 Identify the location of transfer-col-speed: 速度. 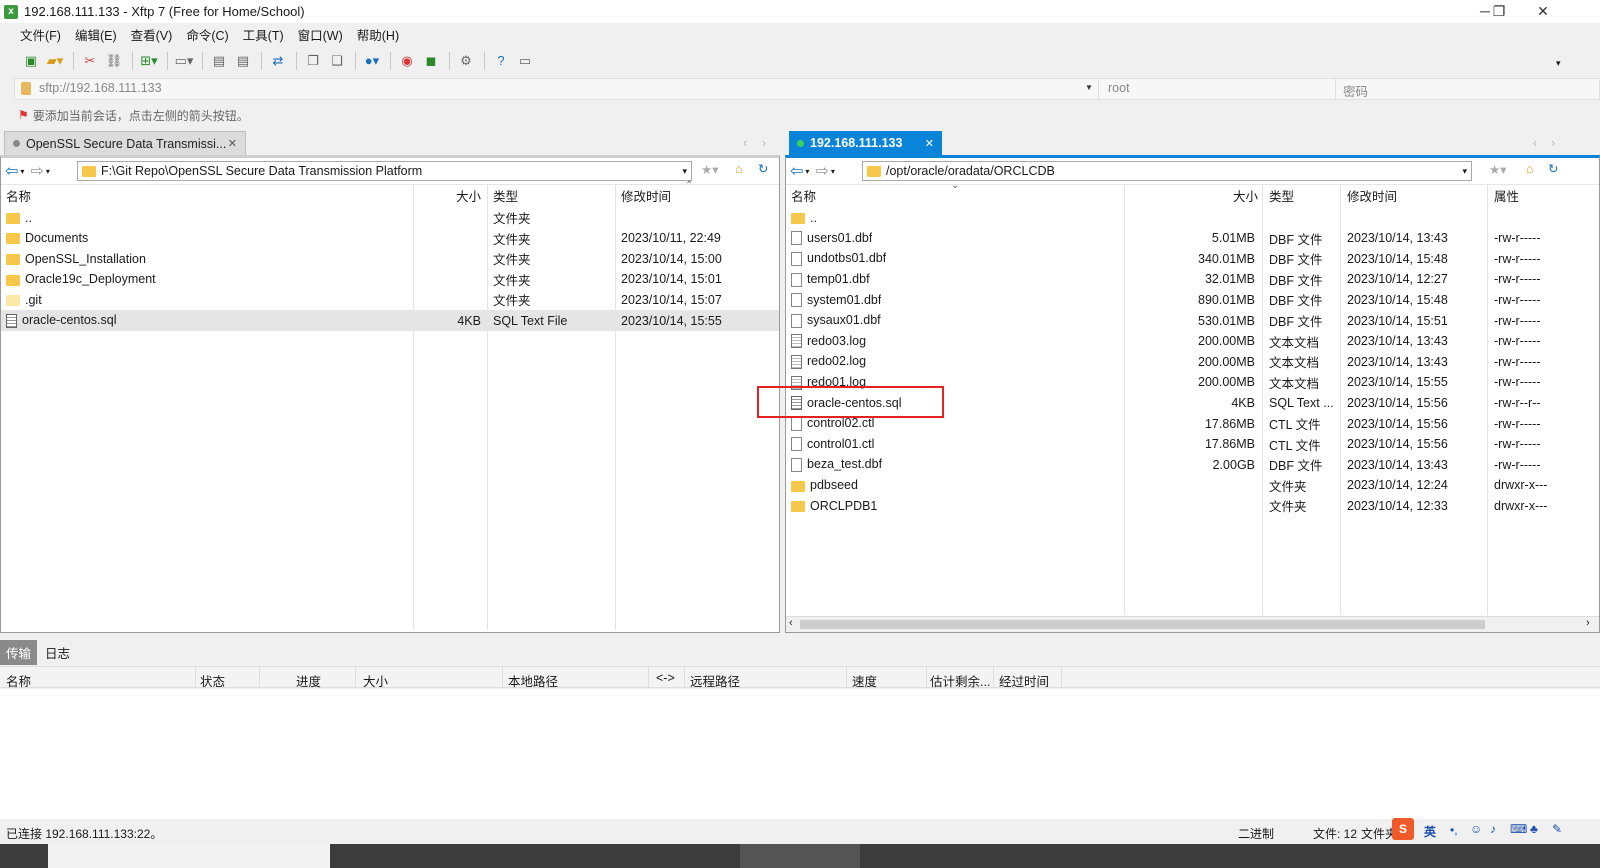
(864, 680).